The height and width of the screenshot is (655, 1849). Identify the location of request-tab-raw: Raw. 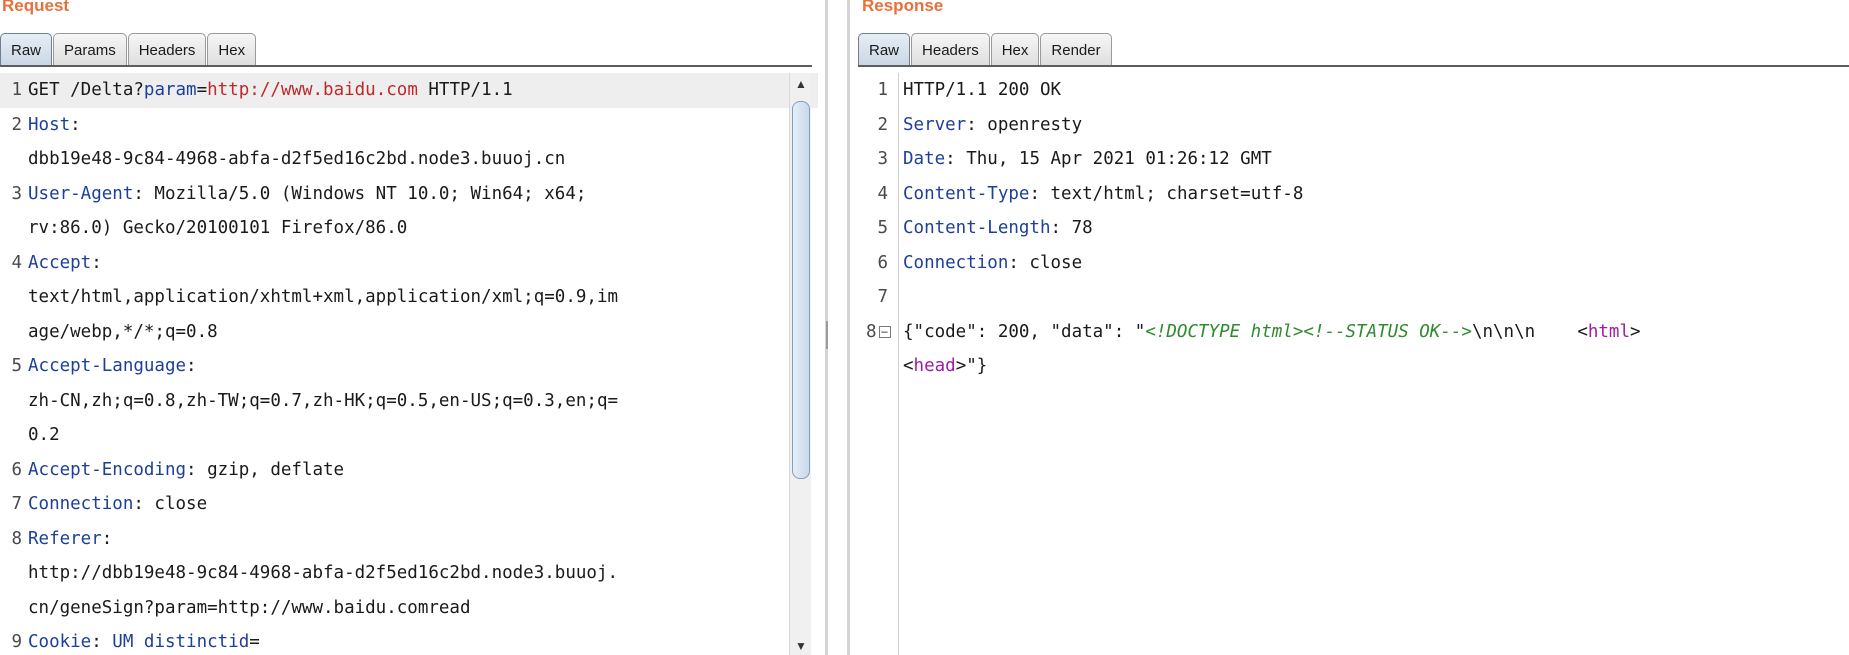
(26, 49).